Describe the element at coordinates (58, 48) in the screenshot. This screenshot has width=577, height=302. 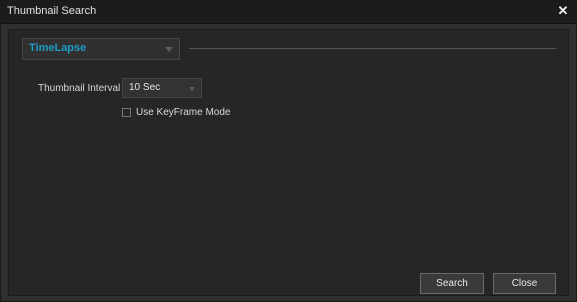
I see `mode-dropdown-value: TimeLapse` at that location.